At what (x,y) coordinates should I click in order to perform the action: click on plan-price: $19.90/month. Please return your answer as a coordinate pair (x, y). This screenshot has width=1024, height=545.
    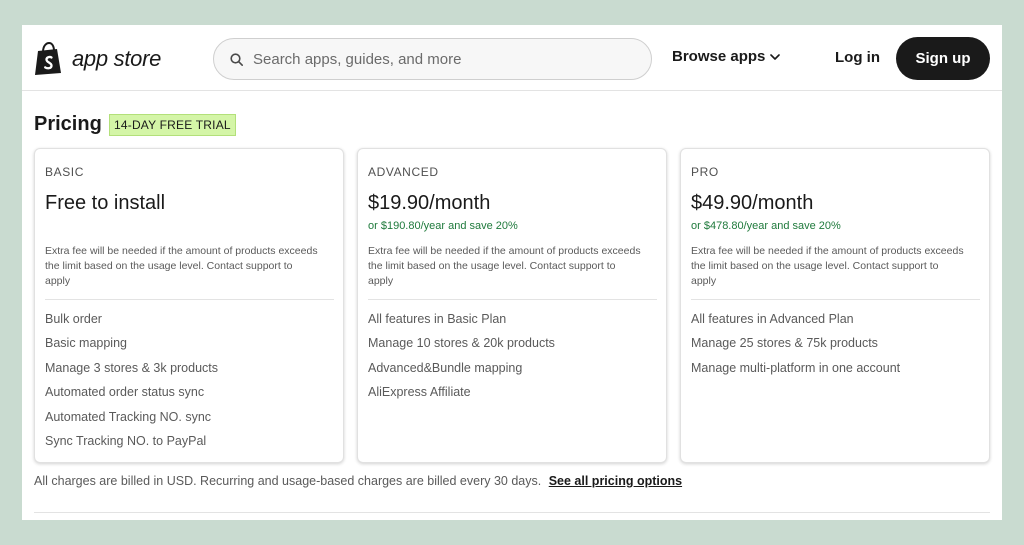
    Looking at the image, I should click on (429, 203).